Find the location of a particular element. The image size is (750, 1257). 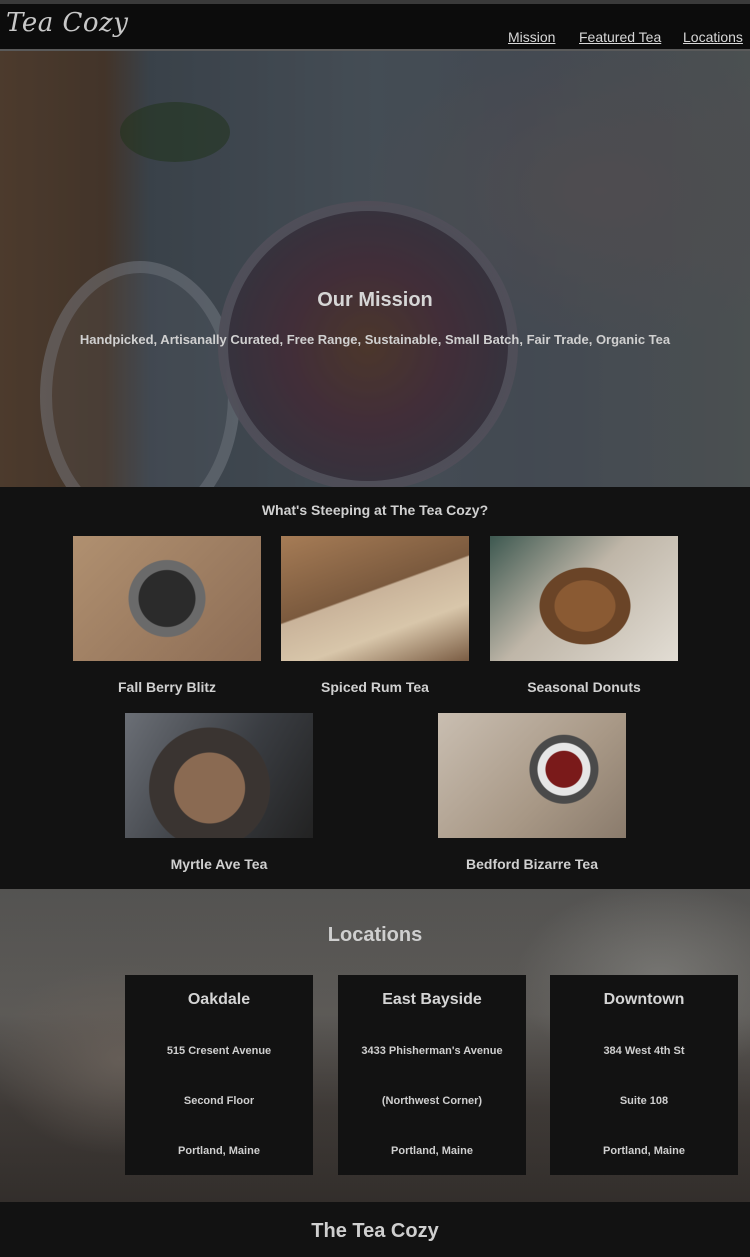

tea-name: Seasonal Donuts is located at coordinates (584, 687).